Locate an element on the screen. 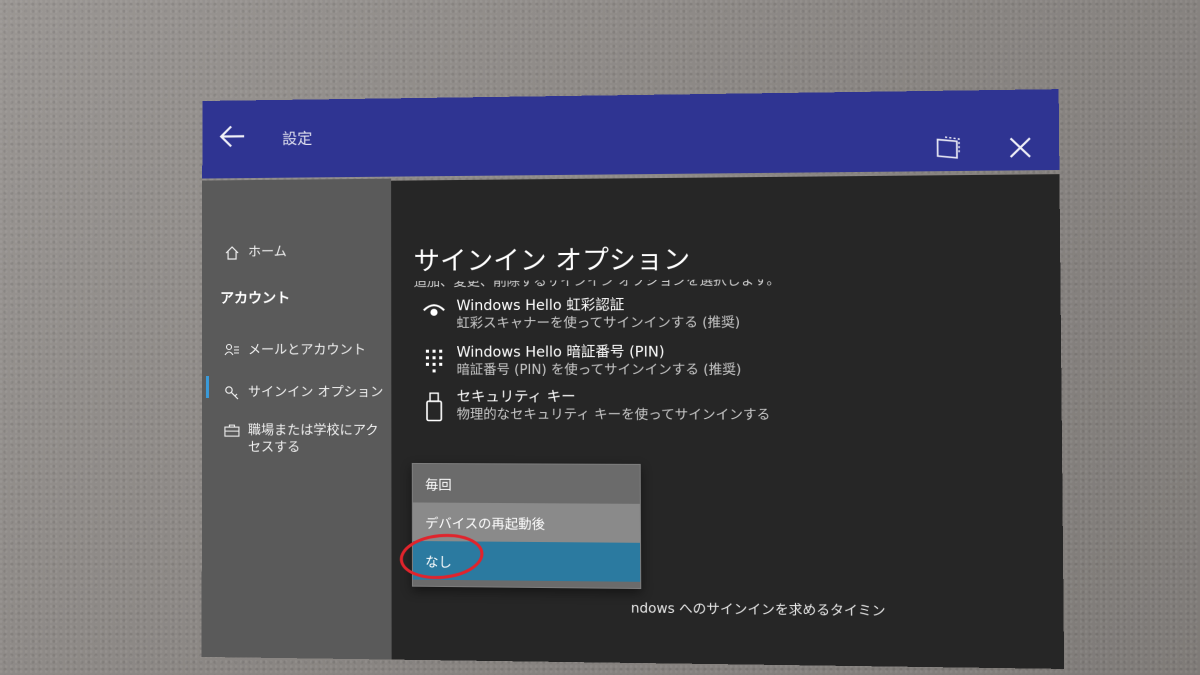 The width and height of the screenshot is (1200, 675). close-button is located at coordinates (1023, 150).